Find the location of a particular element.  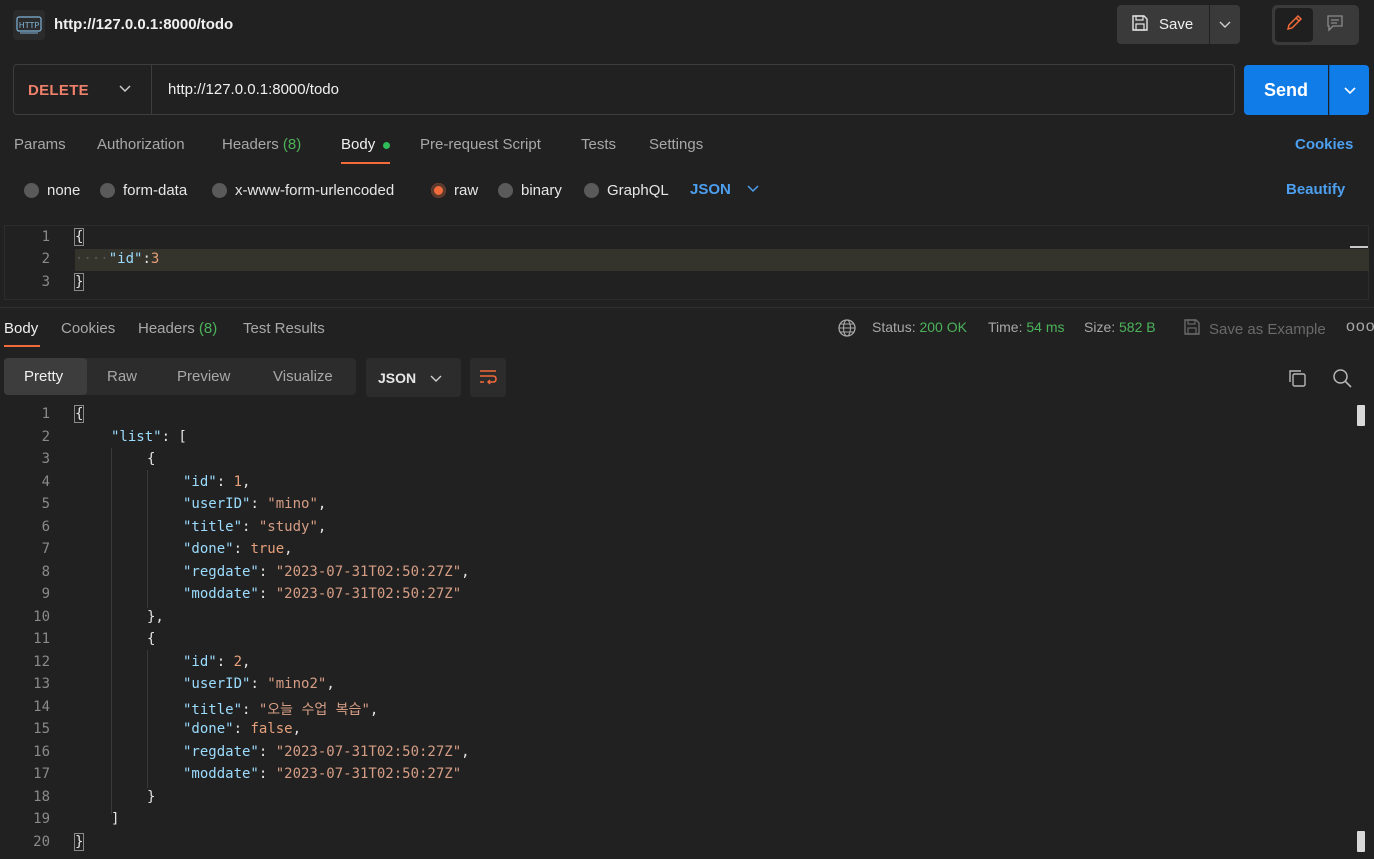

json-key: "userID" is located at coordinates (217, 684).